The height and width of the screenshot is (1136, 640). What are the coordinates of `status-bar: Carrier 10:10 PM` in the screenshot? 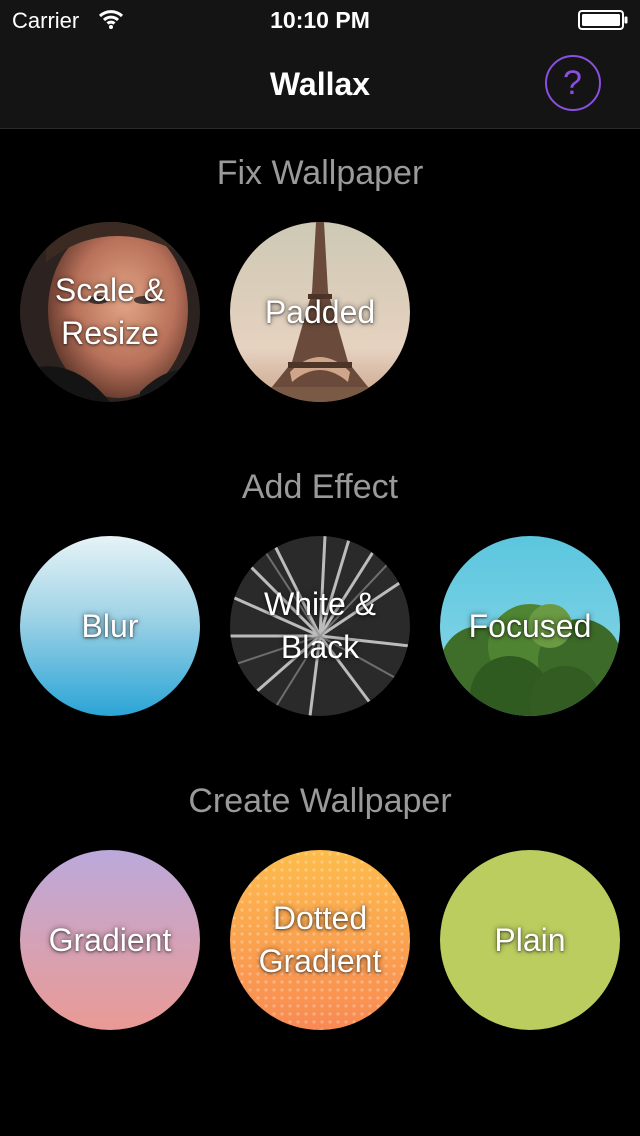 It's located at (320, 20).